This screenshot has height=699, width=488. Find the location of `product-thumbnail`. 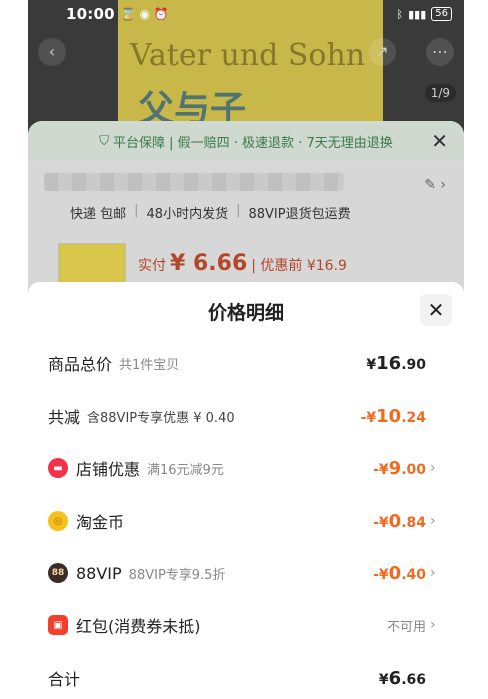

product-thumbnail is located at coordinates (92, 263).